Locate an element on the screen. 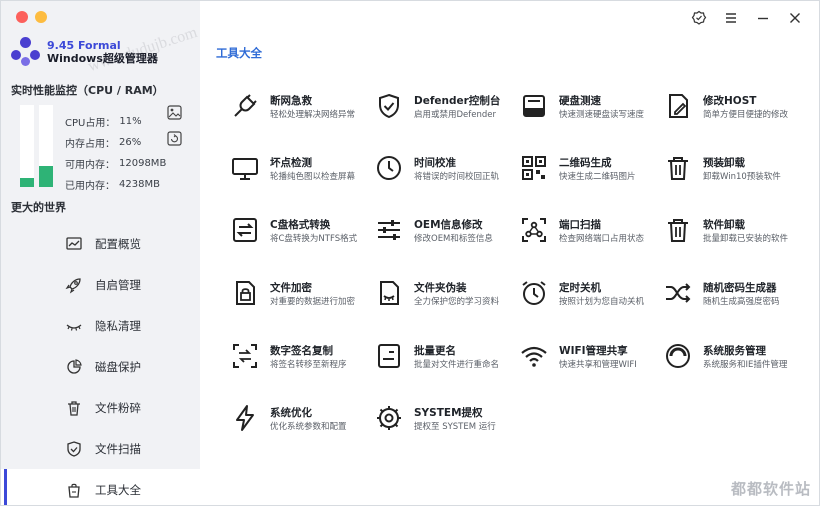 This screenshot has width=820, height=506. refresh-icon is located at coordinates (174, 138).